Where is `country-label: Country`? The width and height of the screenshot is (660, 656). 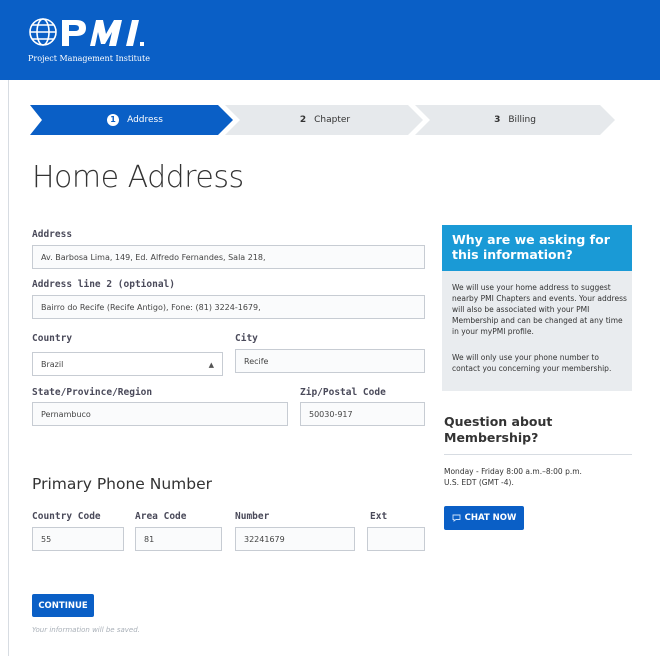
country-label: Country is located at coordinates (52, 338).